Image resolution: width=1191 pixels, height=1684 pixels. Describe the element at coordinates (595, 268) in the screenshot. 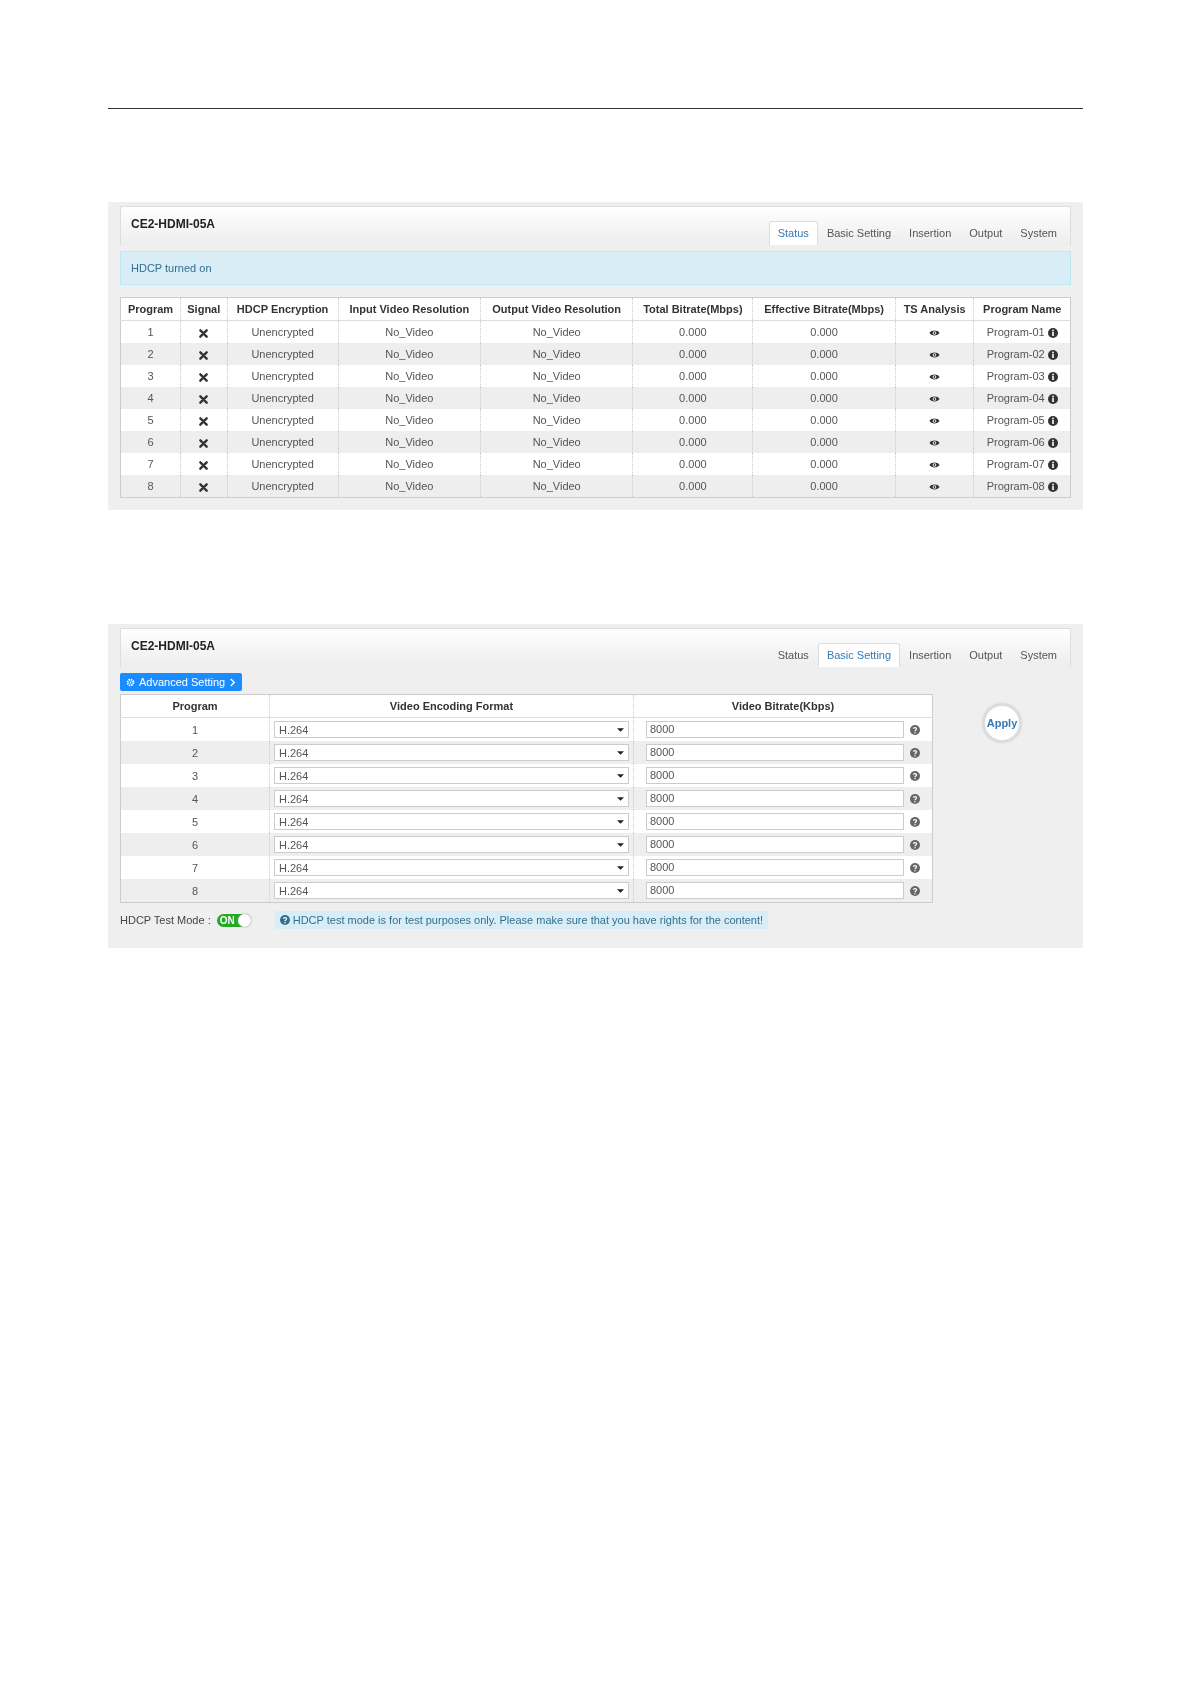

I see `info-alert: HDCP turned on` at that location.